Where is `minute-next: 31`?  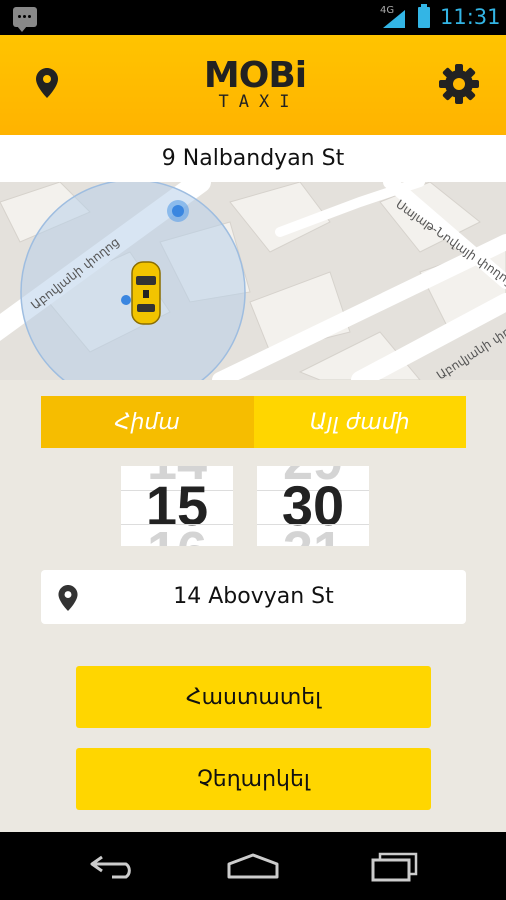 minute-next: 31 is located at coordinates (313, 535).